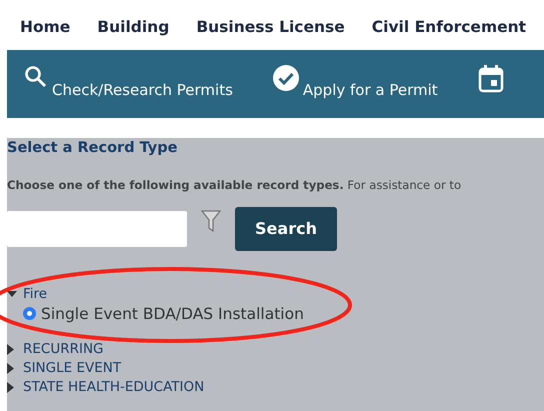 The height and width of the screenshot is (411, 544). What do you see at coordinates (29, 313) in the screenshot?
I see `radio-selected-icon` at bounding box center [29, 313].